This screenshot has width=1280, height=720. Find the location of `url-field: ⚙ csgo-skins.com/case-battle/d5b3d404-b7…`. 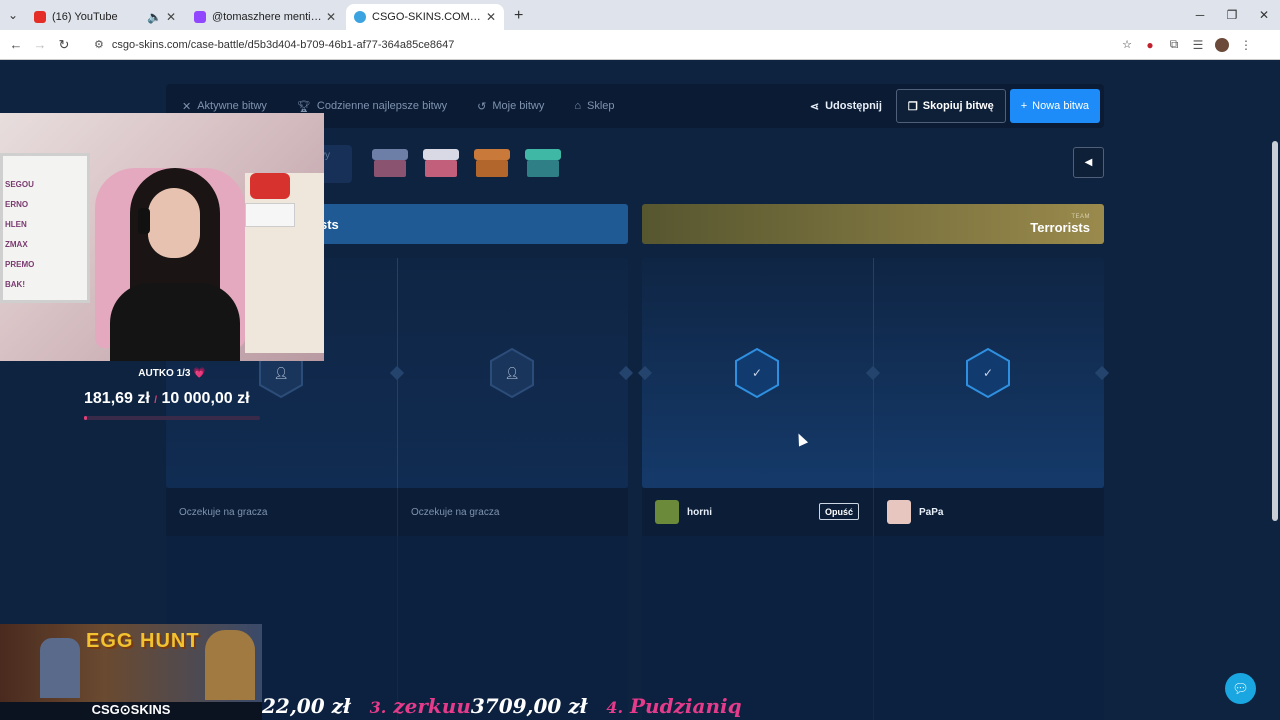

url-field: ⚙ csgo-skins.com/case-battle/d5b3d404-b7… is located at coordinates (613, 44).